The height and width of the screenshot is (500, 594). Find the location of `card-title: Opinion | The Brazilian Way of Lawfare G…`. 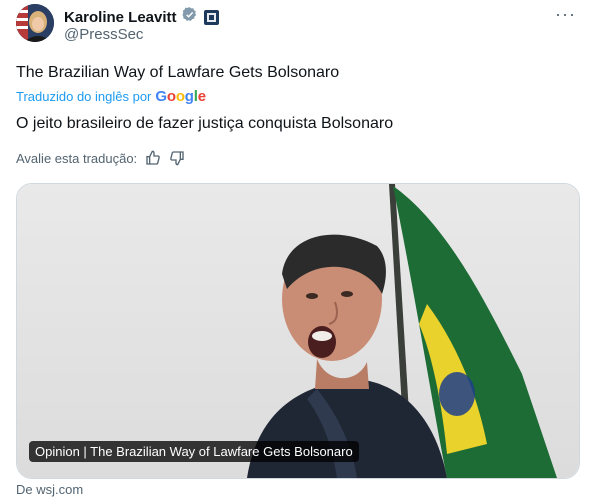

card-title: Opinion | The Brazilian Way of Lawfare G… is located at coordinates (194, 451).